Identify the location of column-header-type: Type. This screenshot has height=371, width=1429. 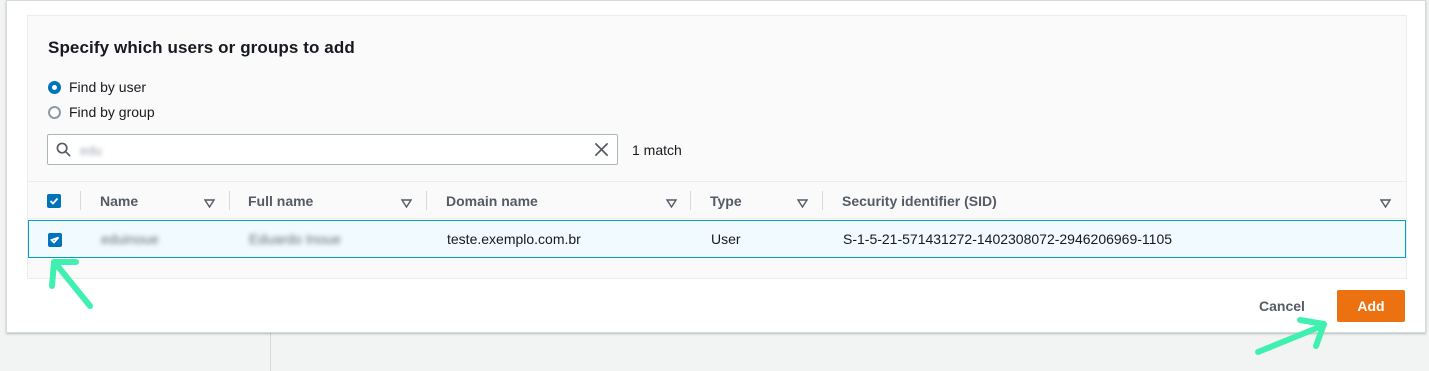
(726, 200).